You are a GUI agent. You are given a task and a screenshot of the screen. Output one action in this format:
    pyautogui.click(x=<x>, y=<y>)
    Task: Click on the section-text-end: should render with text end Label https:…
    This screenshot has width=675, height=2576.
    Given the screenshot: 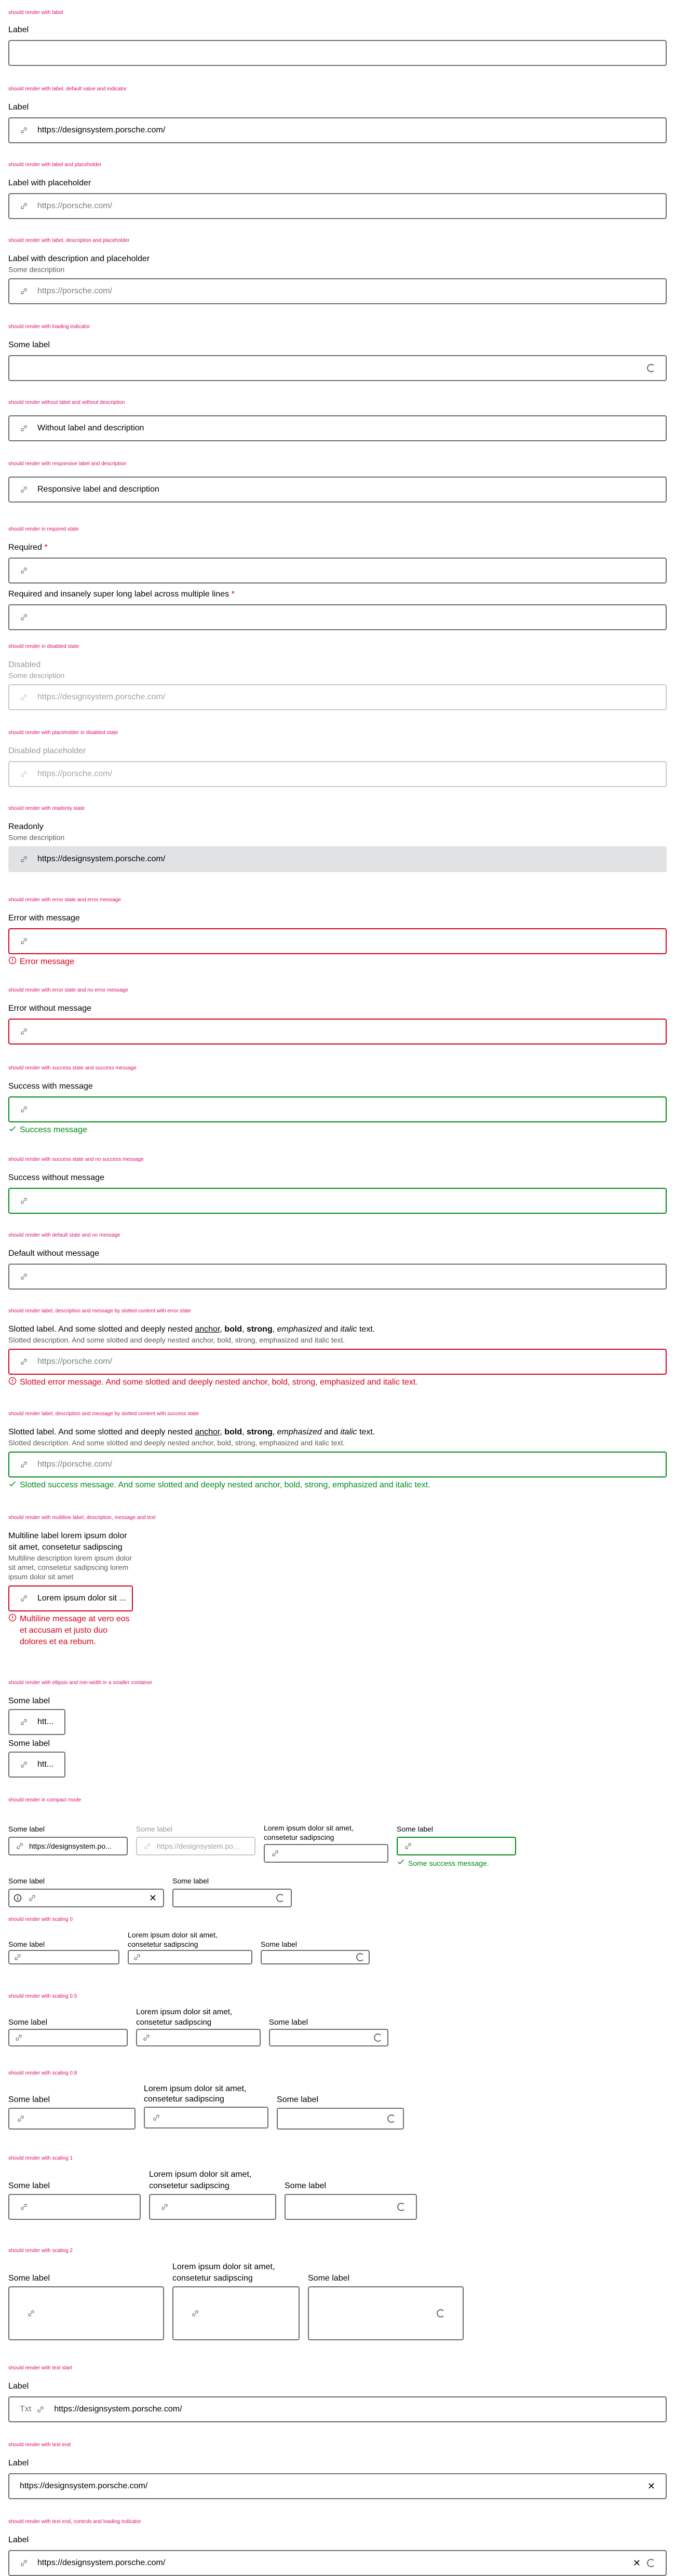 What is the action you would take?
    pyautogui.click(x=337, y=2470)
    